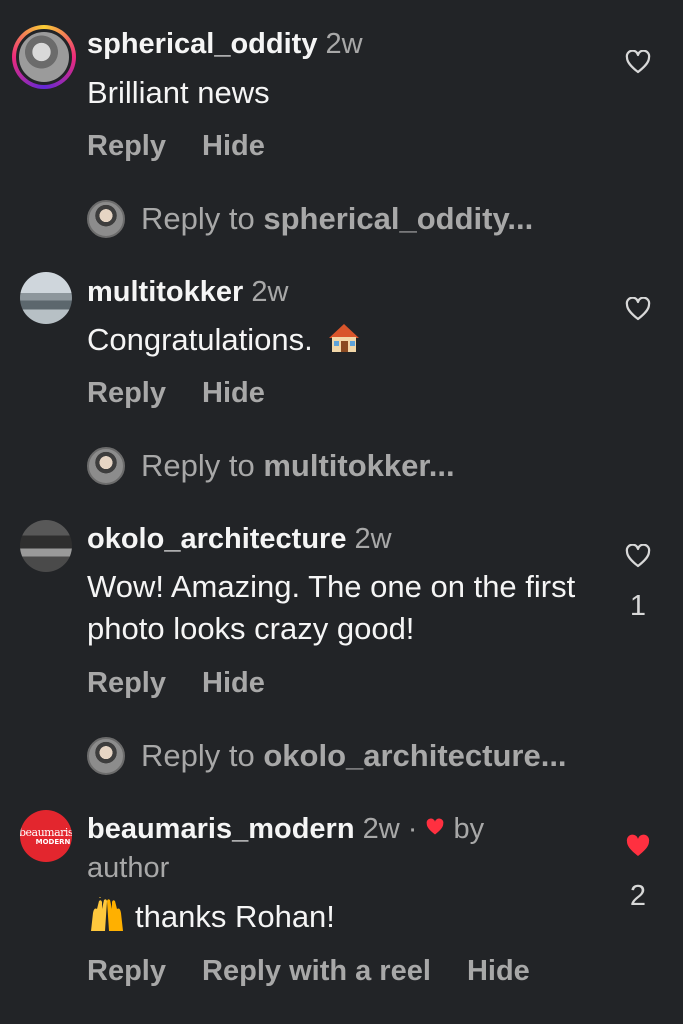  I want to click on liked-by-author-label: author, so click(128, 868).